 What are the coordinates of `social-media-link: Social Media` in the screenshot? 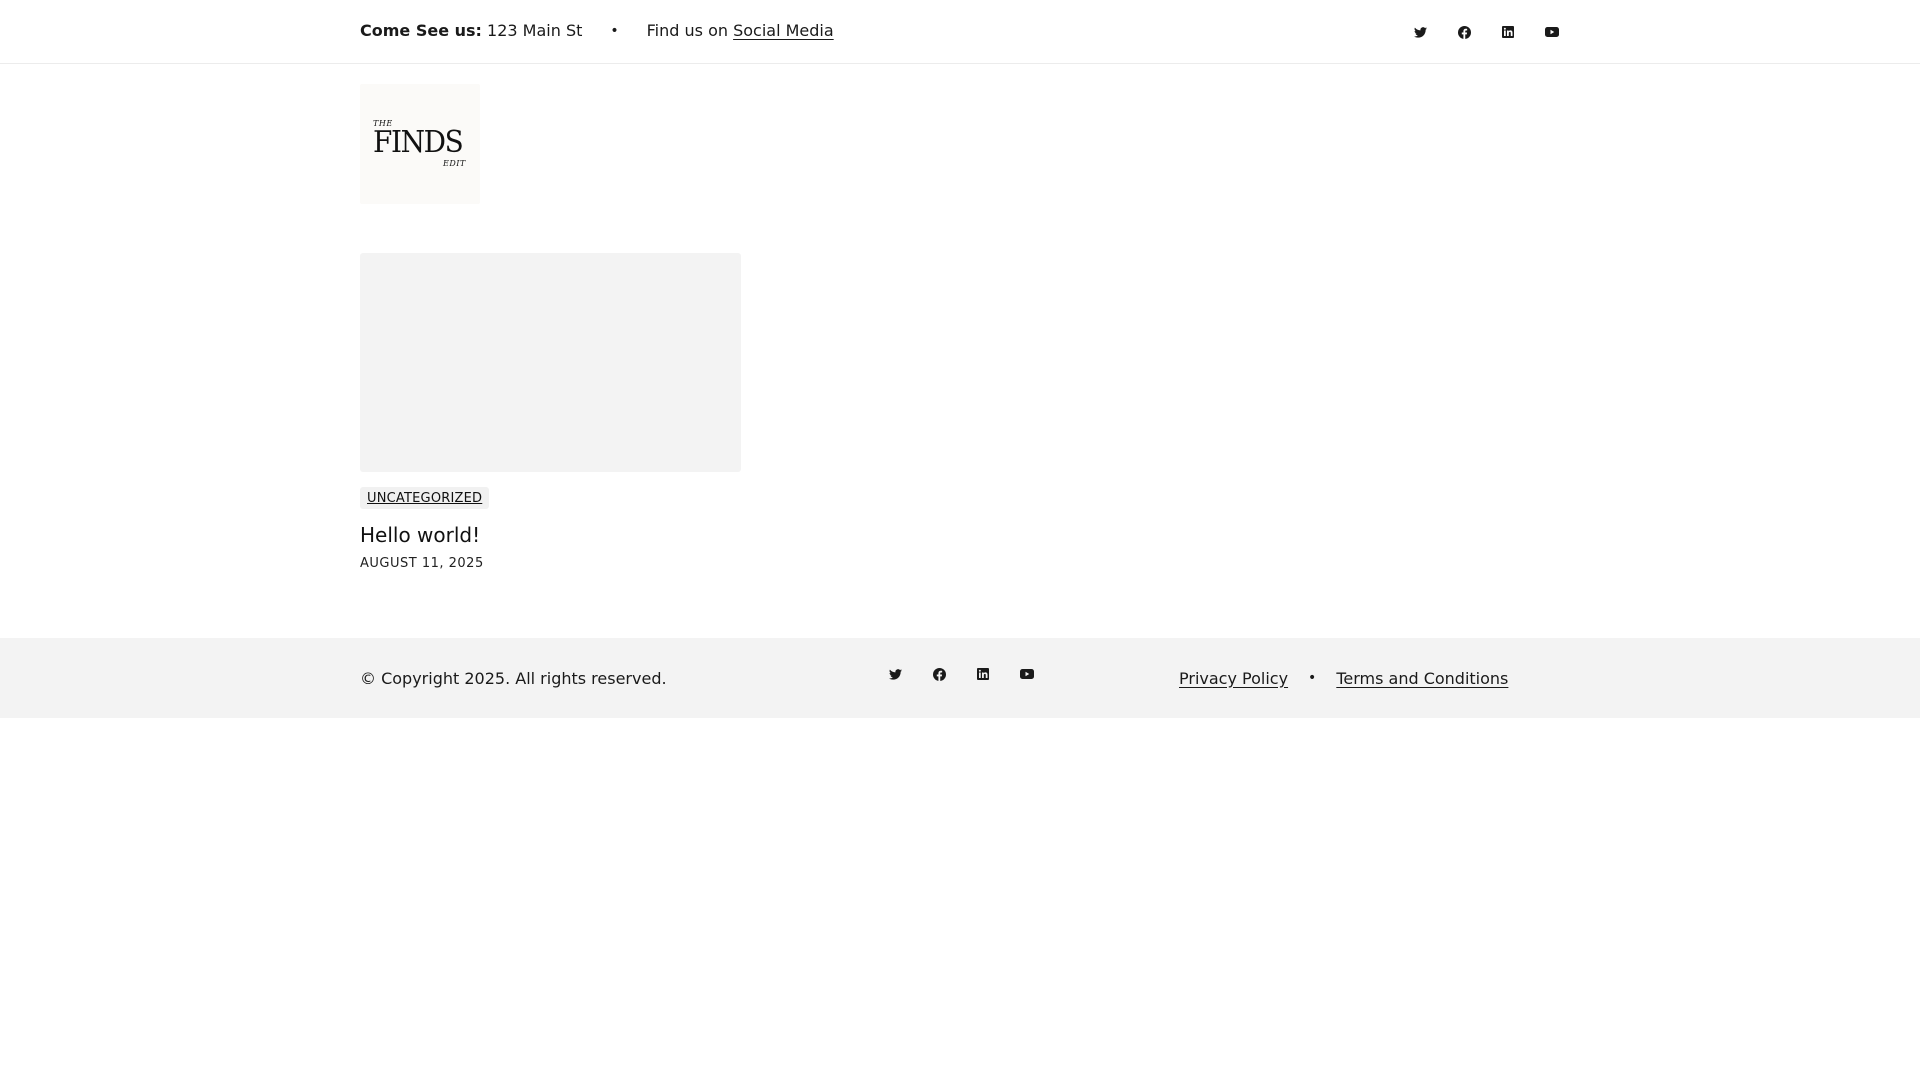 It's located at (783, 31).